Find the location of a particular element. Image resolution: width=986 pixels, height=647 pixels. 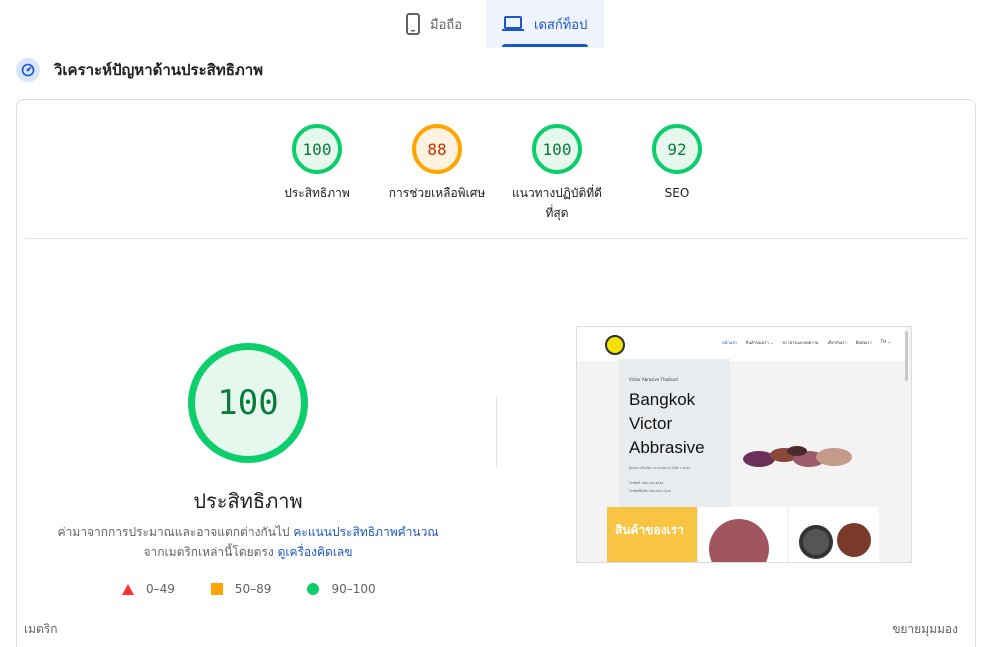

tab-desktop-label: เดสก์ท็อป is located at coordinates (561, 25).